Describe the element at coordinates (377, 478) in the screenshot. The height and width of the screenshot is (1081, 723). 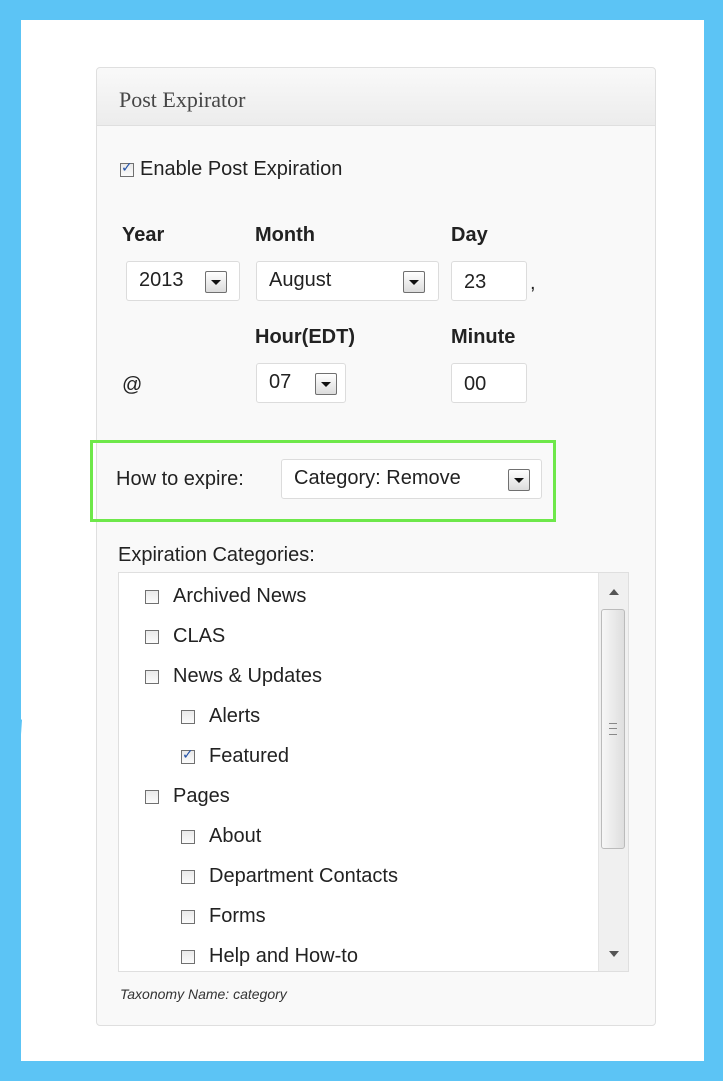
I see `how-to-expire-value: Category: Remove` at that location.